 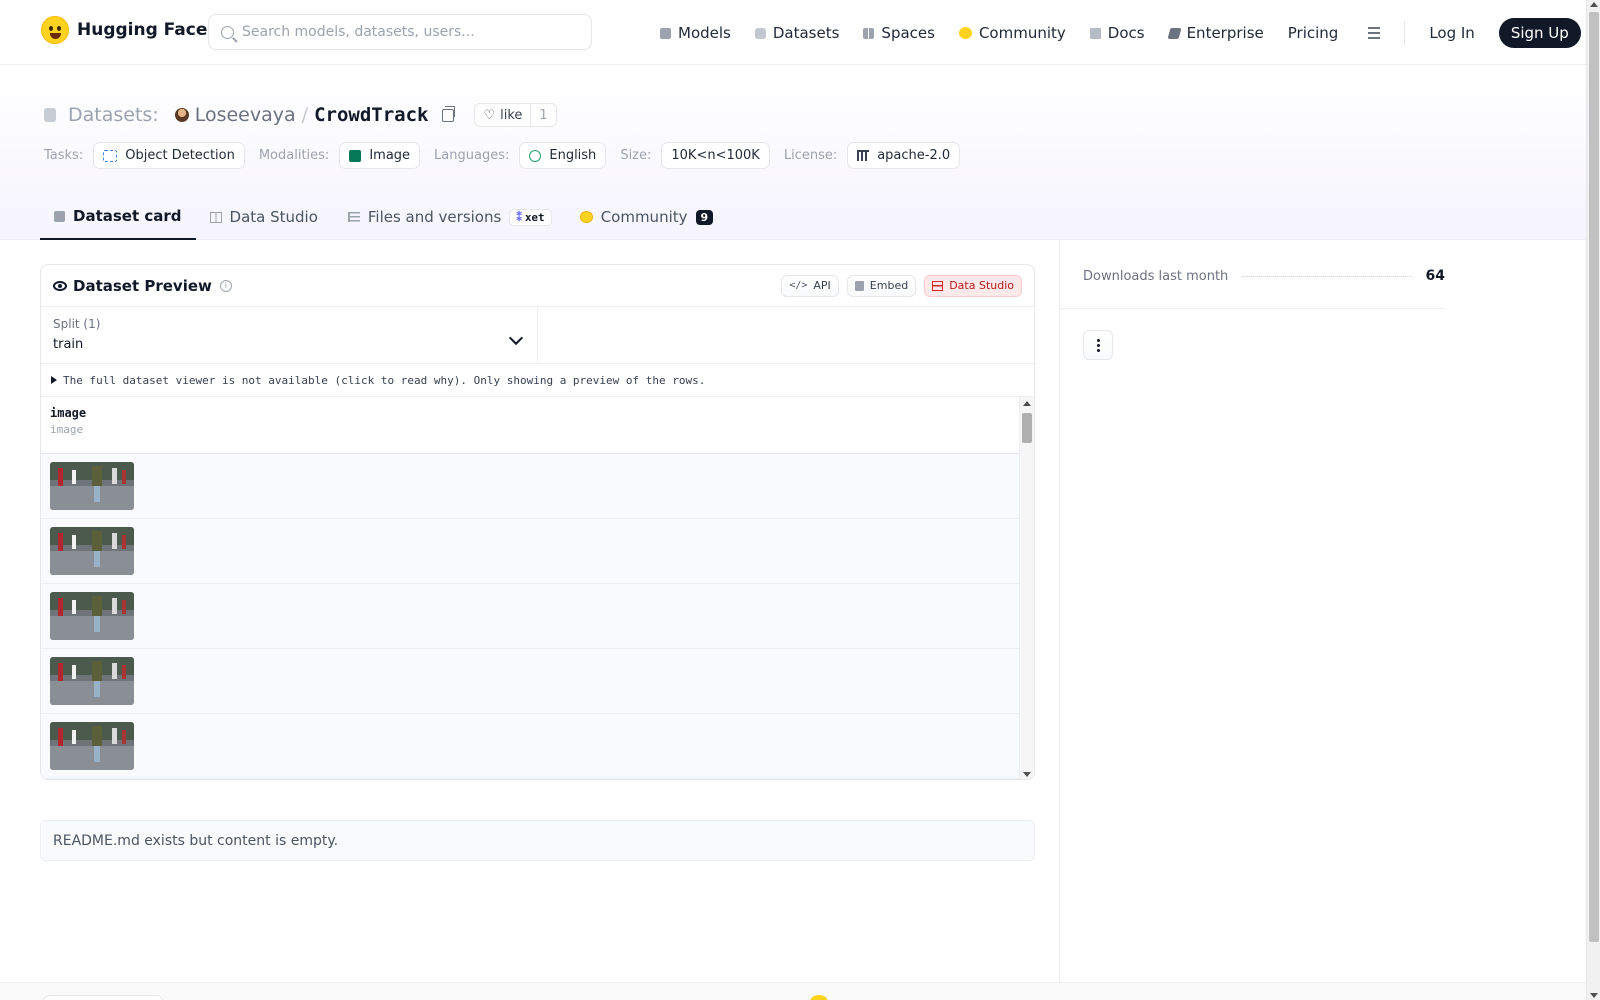 I want to click on copy-icon, so click(x=449, y=113).